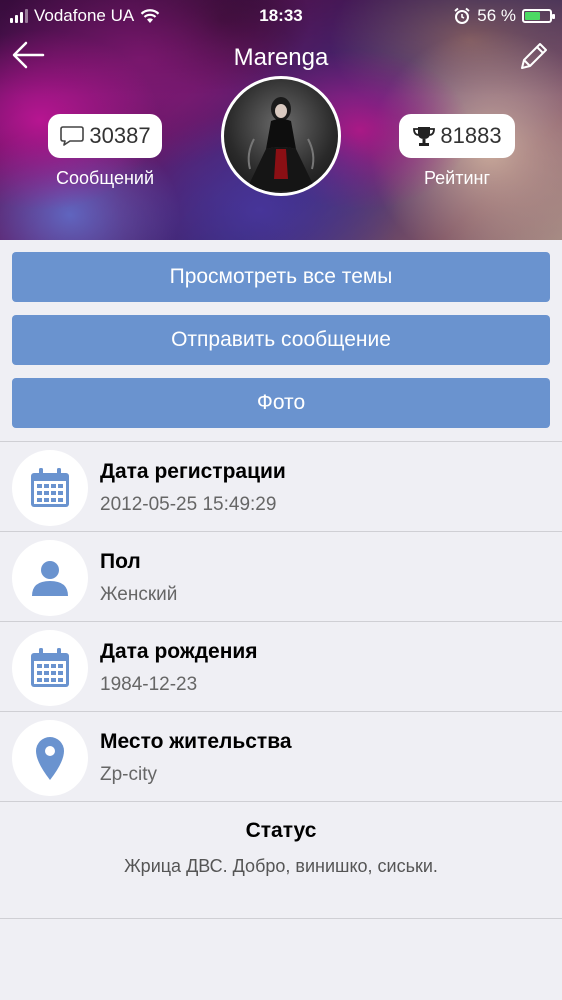 Image resolution: width=562 pixels, height=1000 pixels. What do you see at coordinates (139, 594) in the screenshot?
I see `gender-value: Женский` at bounding box center [139, 594].